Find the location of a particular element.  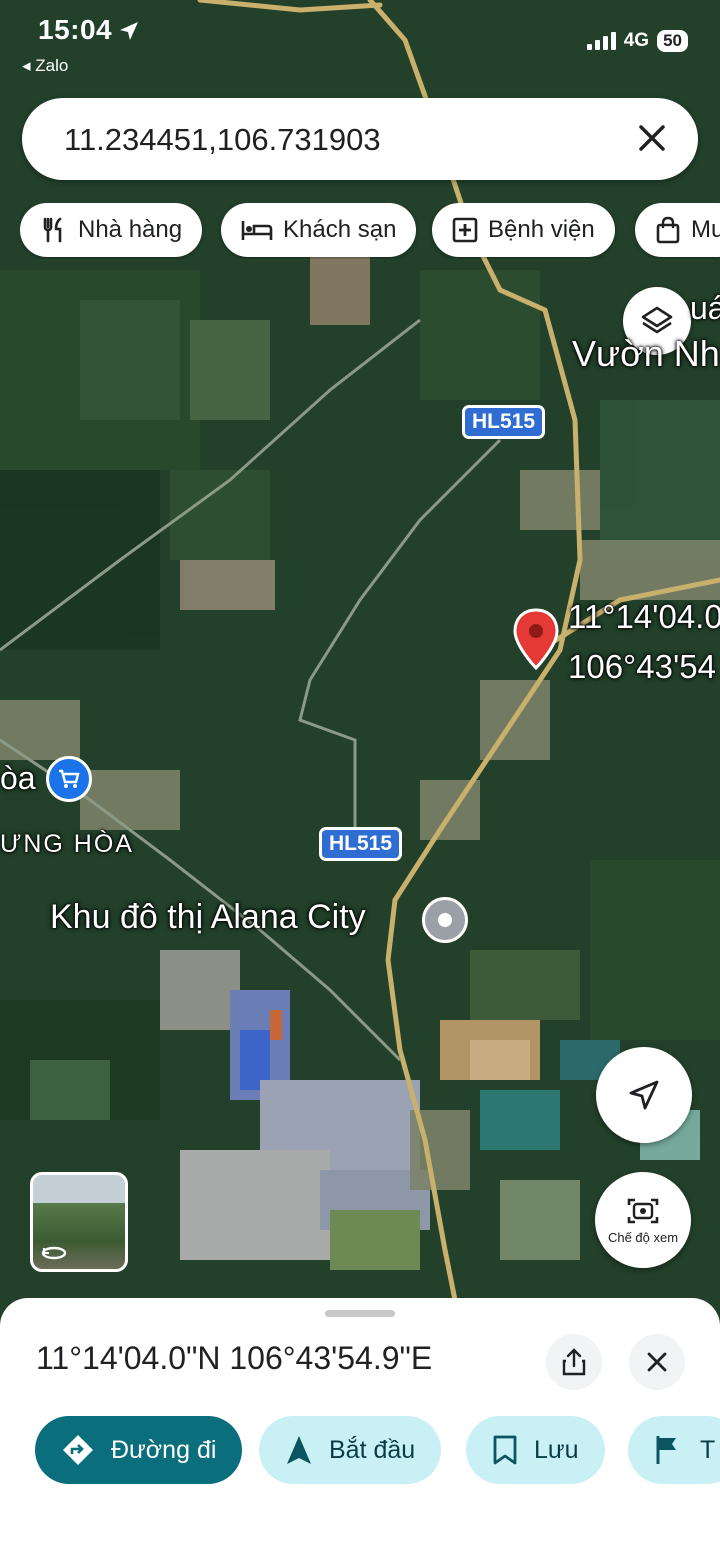

place-label-vuon: Vườn Nh is located at coordinates (646, 353).